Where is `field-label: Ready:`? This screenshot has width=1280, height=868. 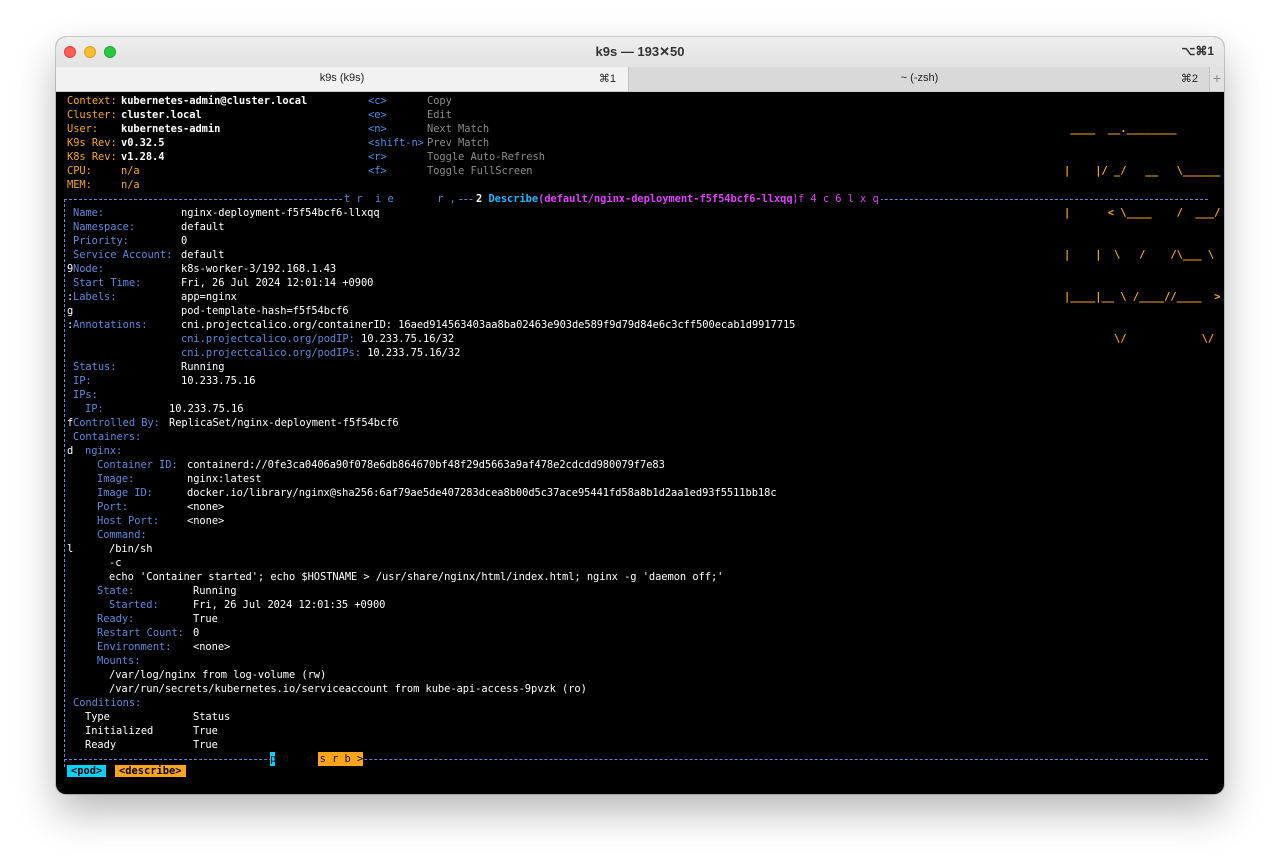
field-label: Ready: is located at coordinates (116, 619).